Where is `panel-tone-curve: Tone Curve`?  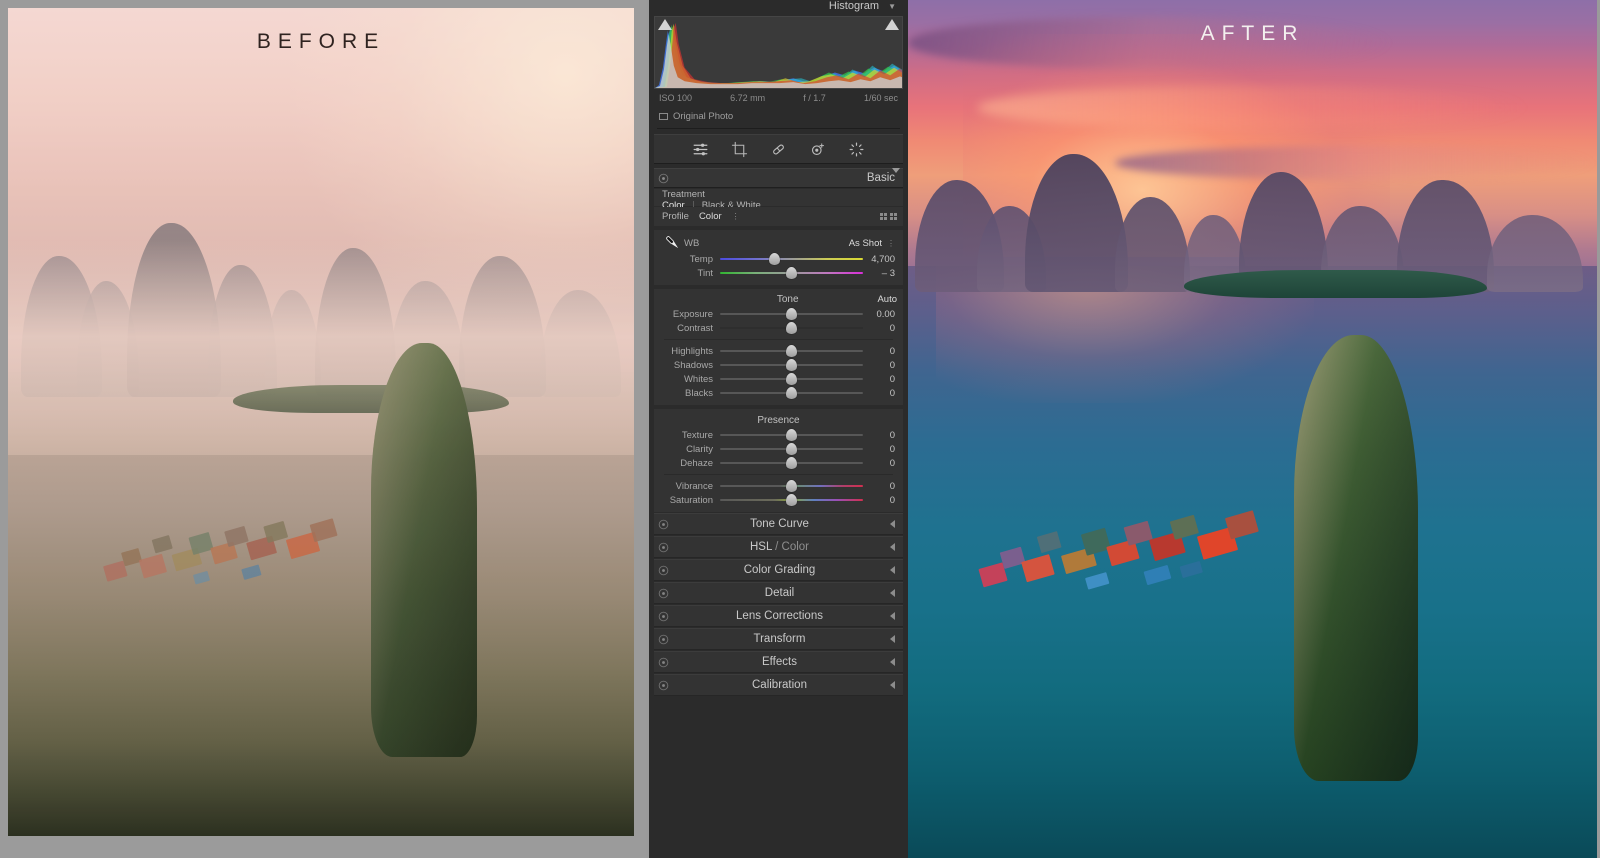 panel-tone-curve: Tone Curve is located at coordinates (778, 524).